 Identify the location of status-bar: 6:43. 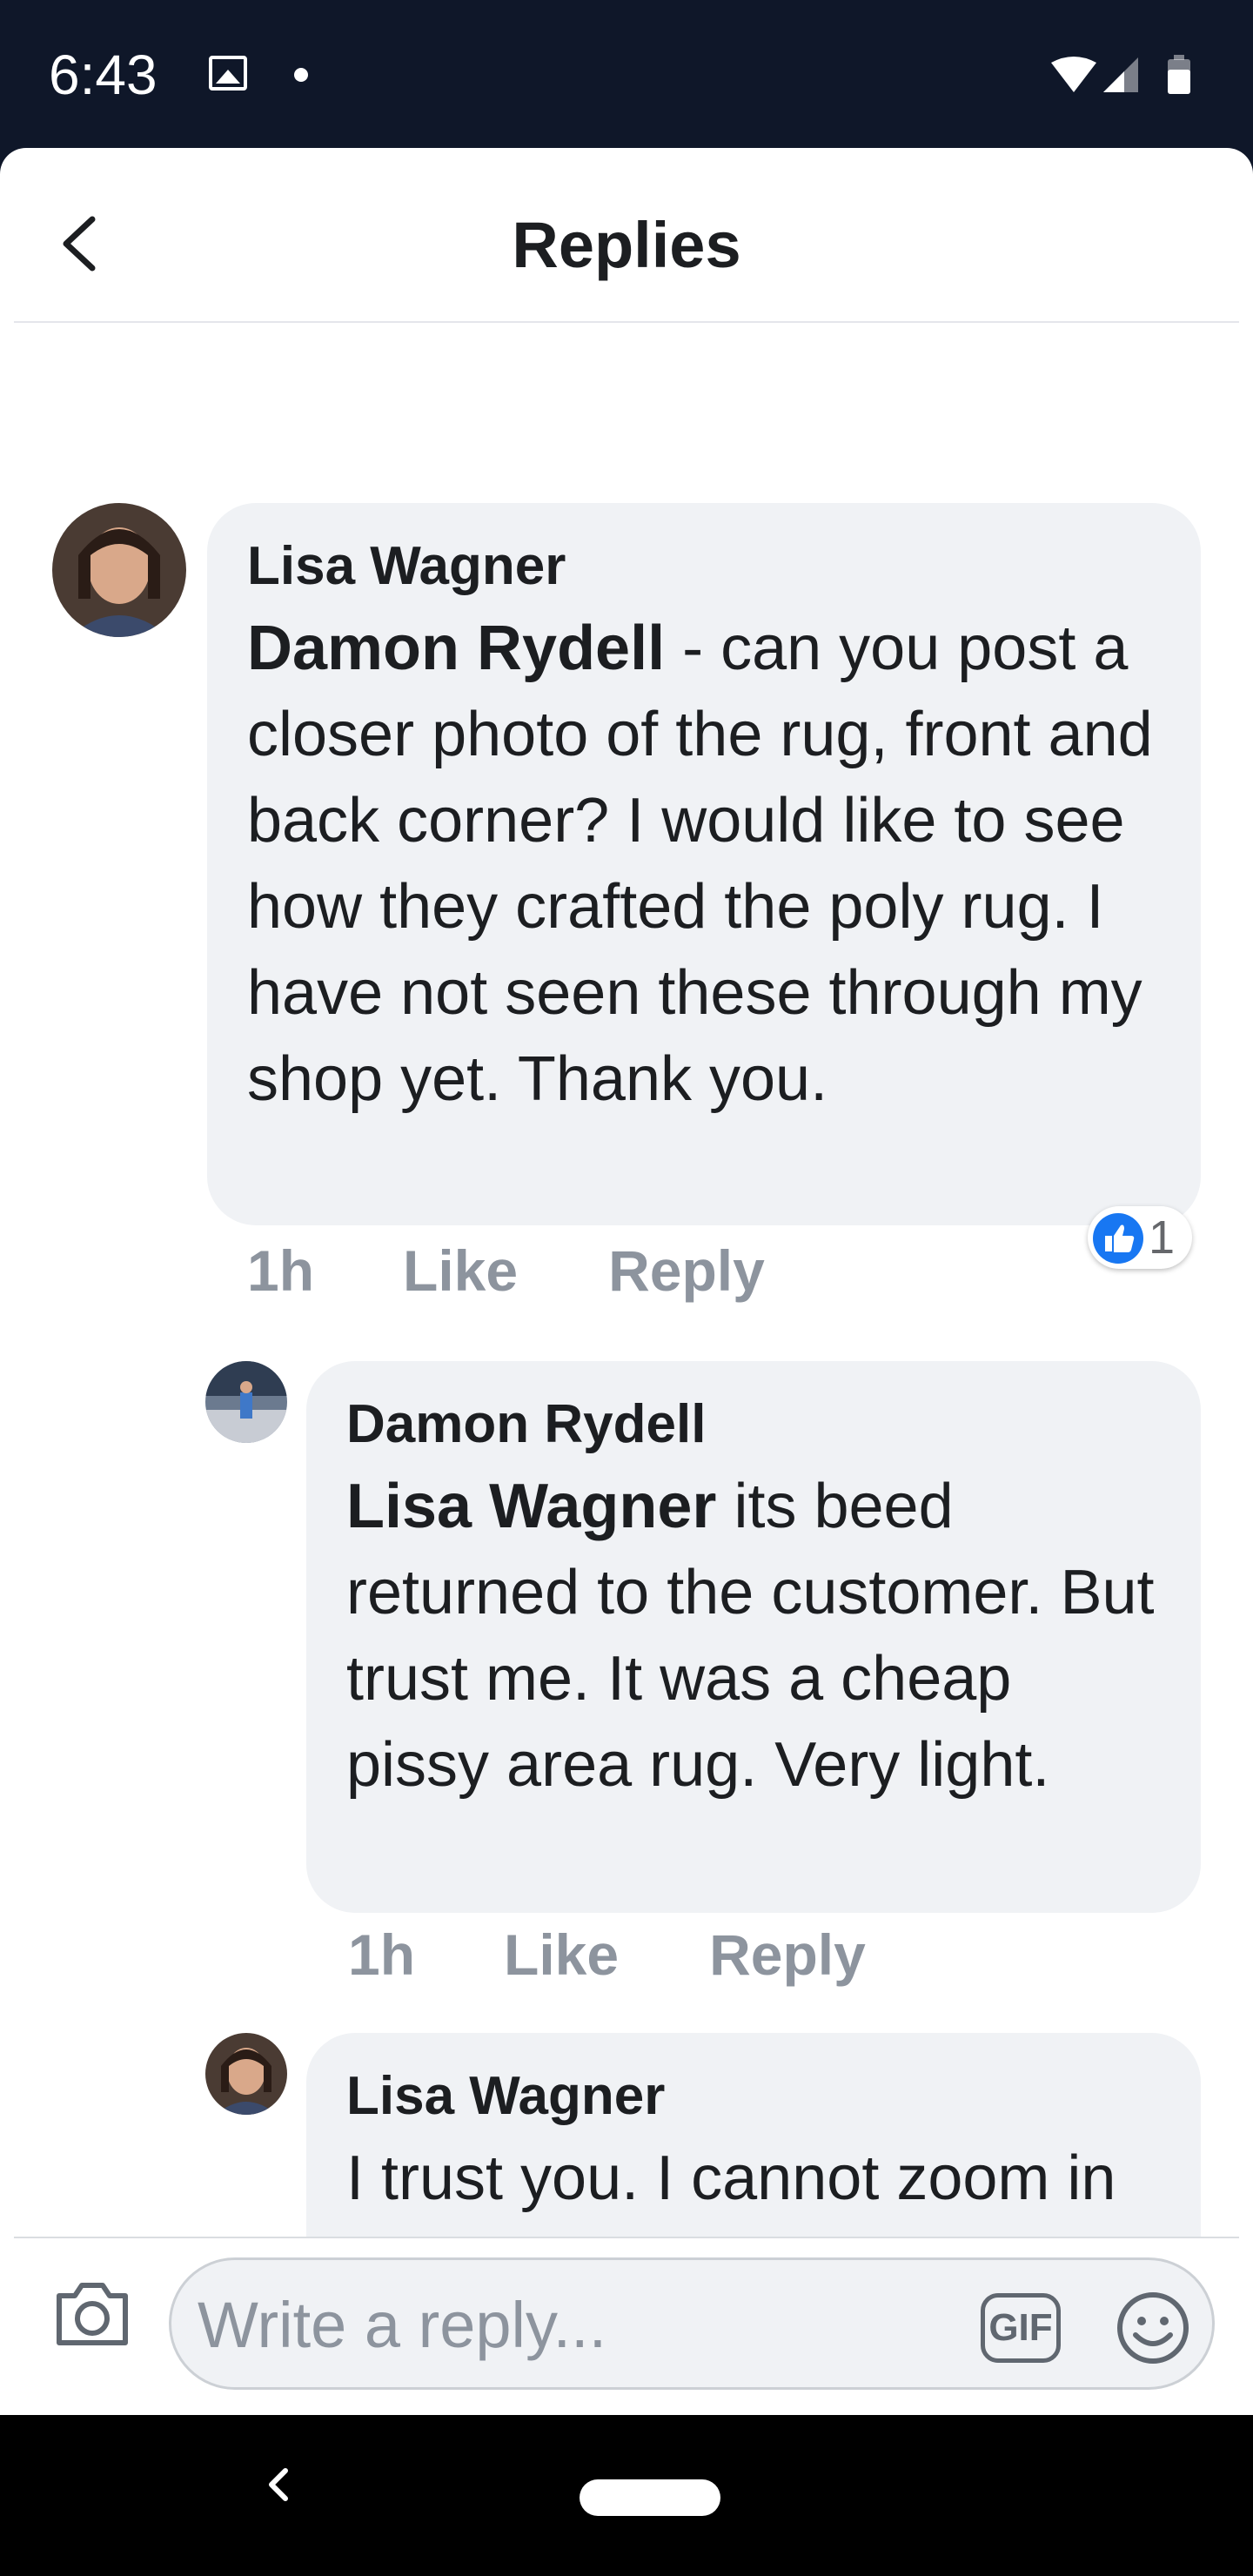
(626, 74).